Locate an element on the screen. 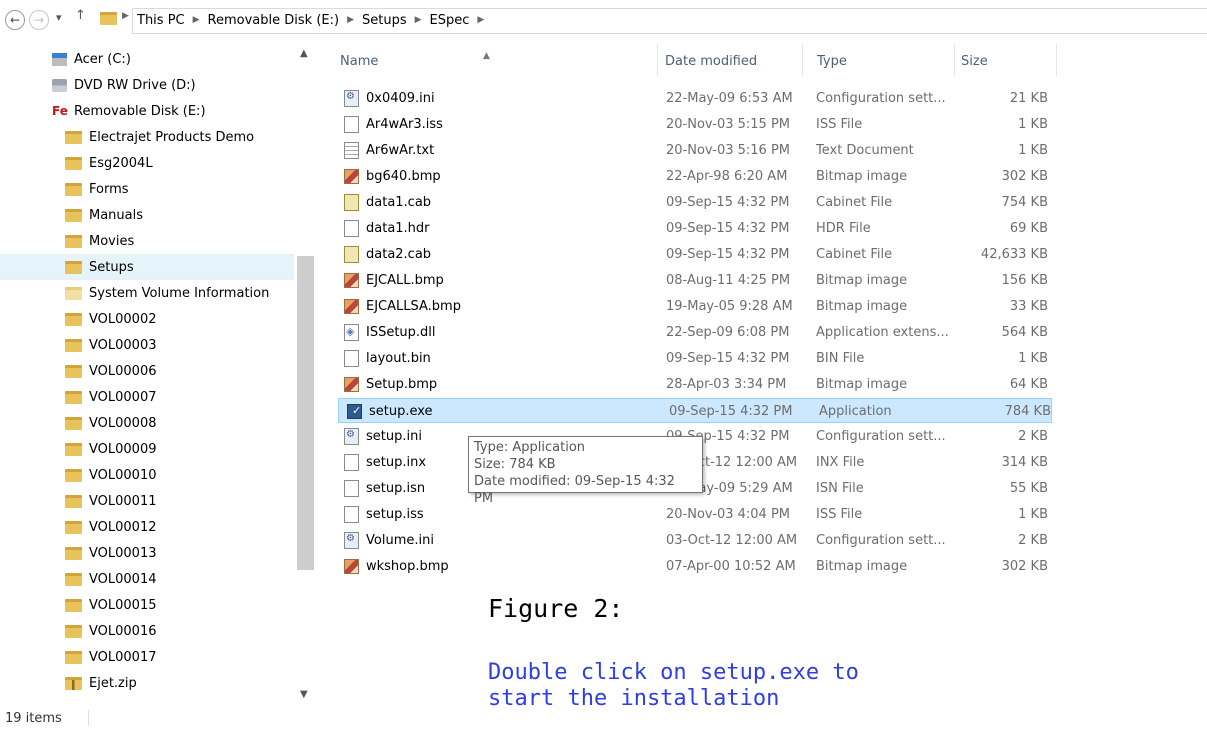  file-size: 784 KB is located at coordinates (1027, 411).